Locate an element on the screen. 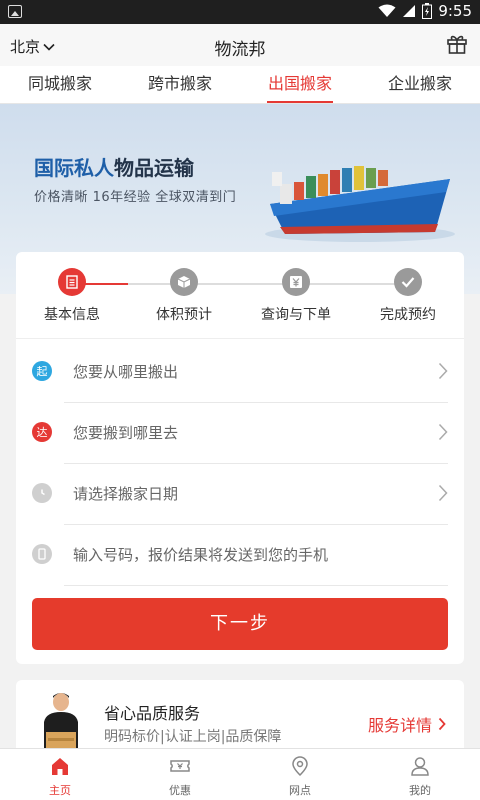  nav-coupons: 优惠 is located at coordinates (180, 774).